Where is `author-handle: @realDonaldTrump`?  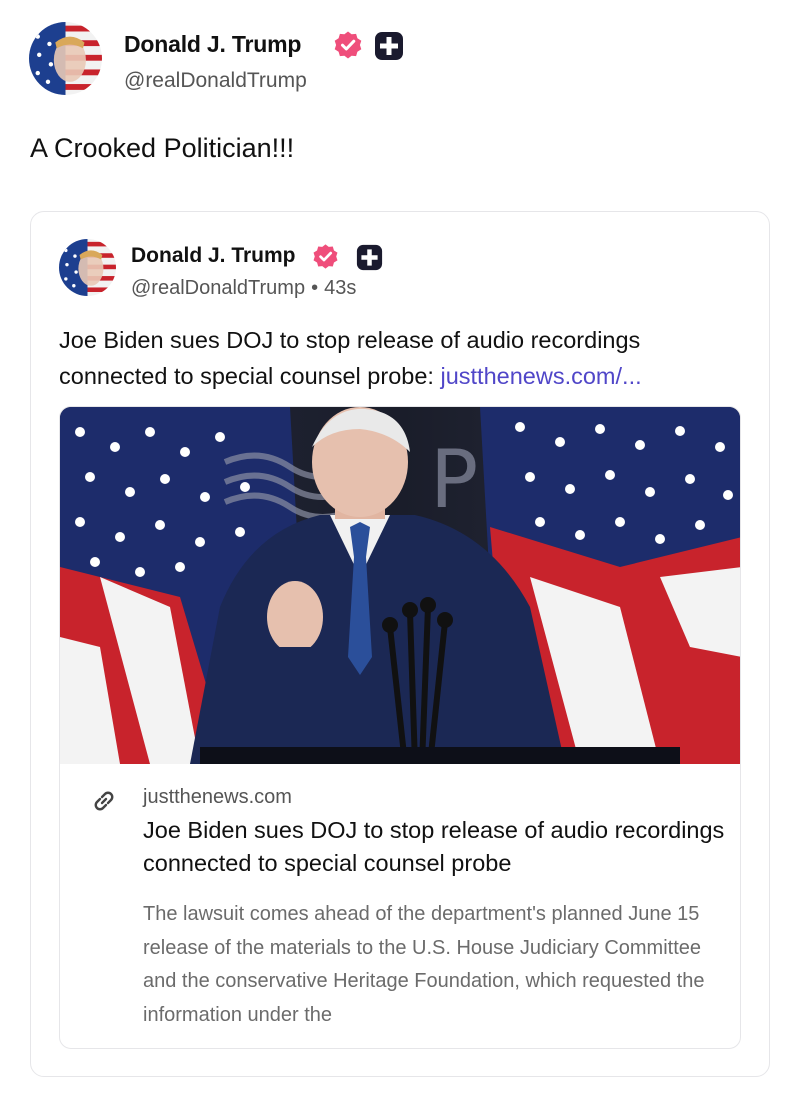
author-handle: @realDonaldTrump is located at coordinates (215, 81).